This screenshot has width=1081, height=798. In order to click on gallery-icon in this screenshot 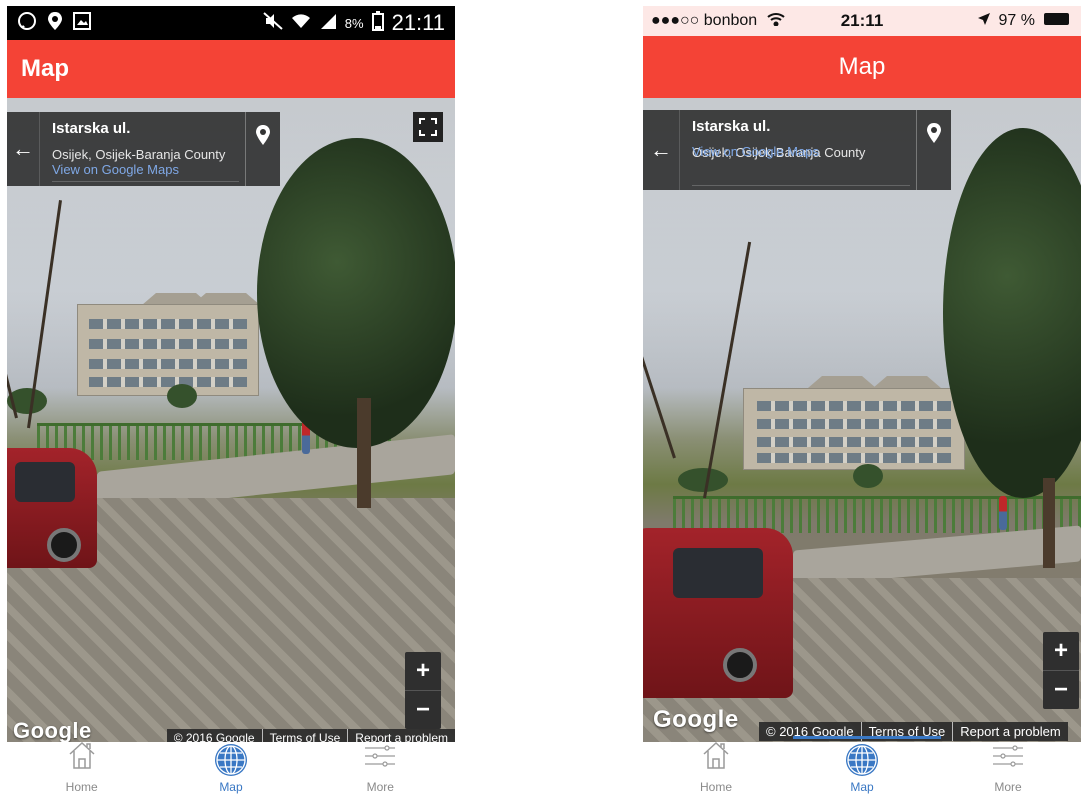, I will do `click(82, 23)`.